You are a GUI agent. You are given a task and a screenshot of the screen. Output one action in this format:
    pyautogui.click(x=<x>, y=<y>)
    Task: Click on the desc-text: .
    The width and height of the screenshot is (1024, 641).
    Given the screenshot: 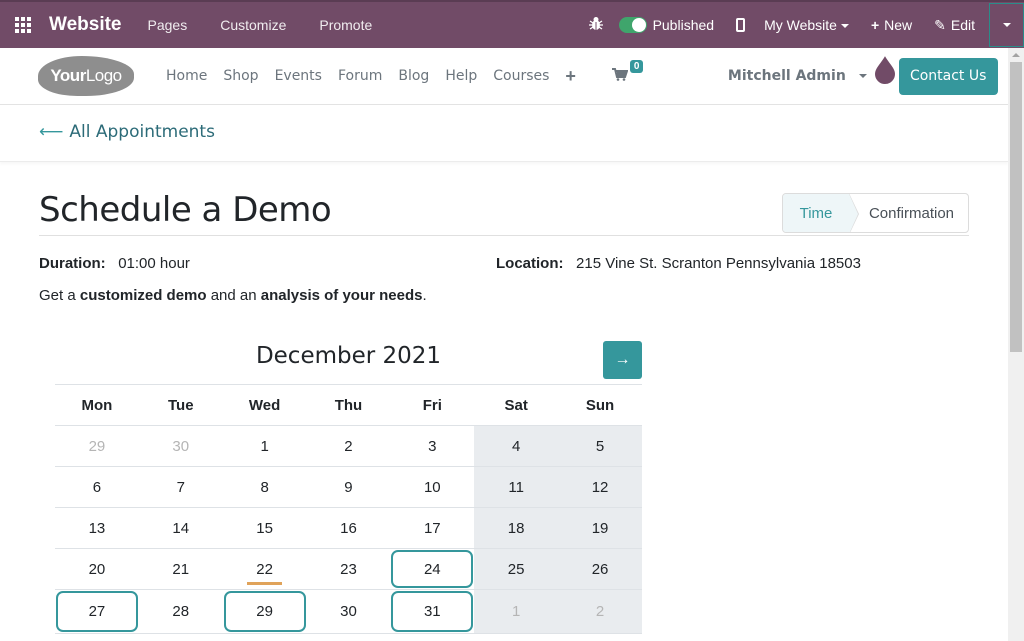 What is the action you would take?
    pyautogui.click(x=424, y=295)
    